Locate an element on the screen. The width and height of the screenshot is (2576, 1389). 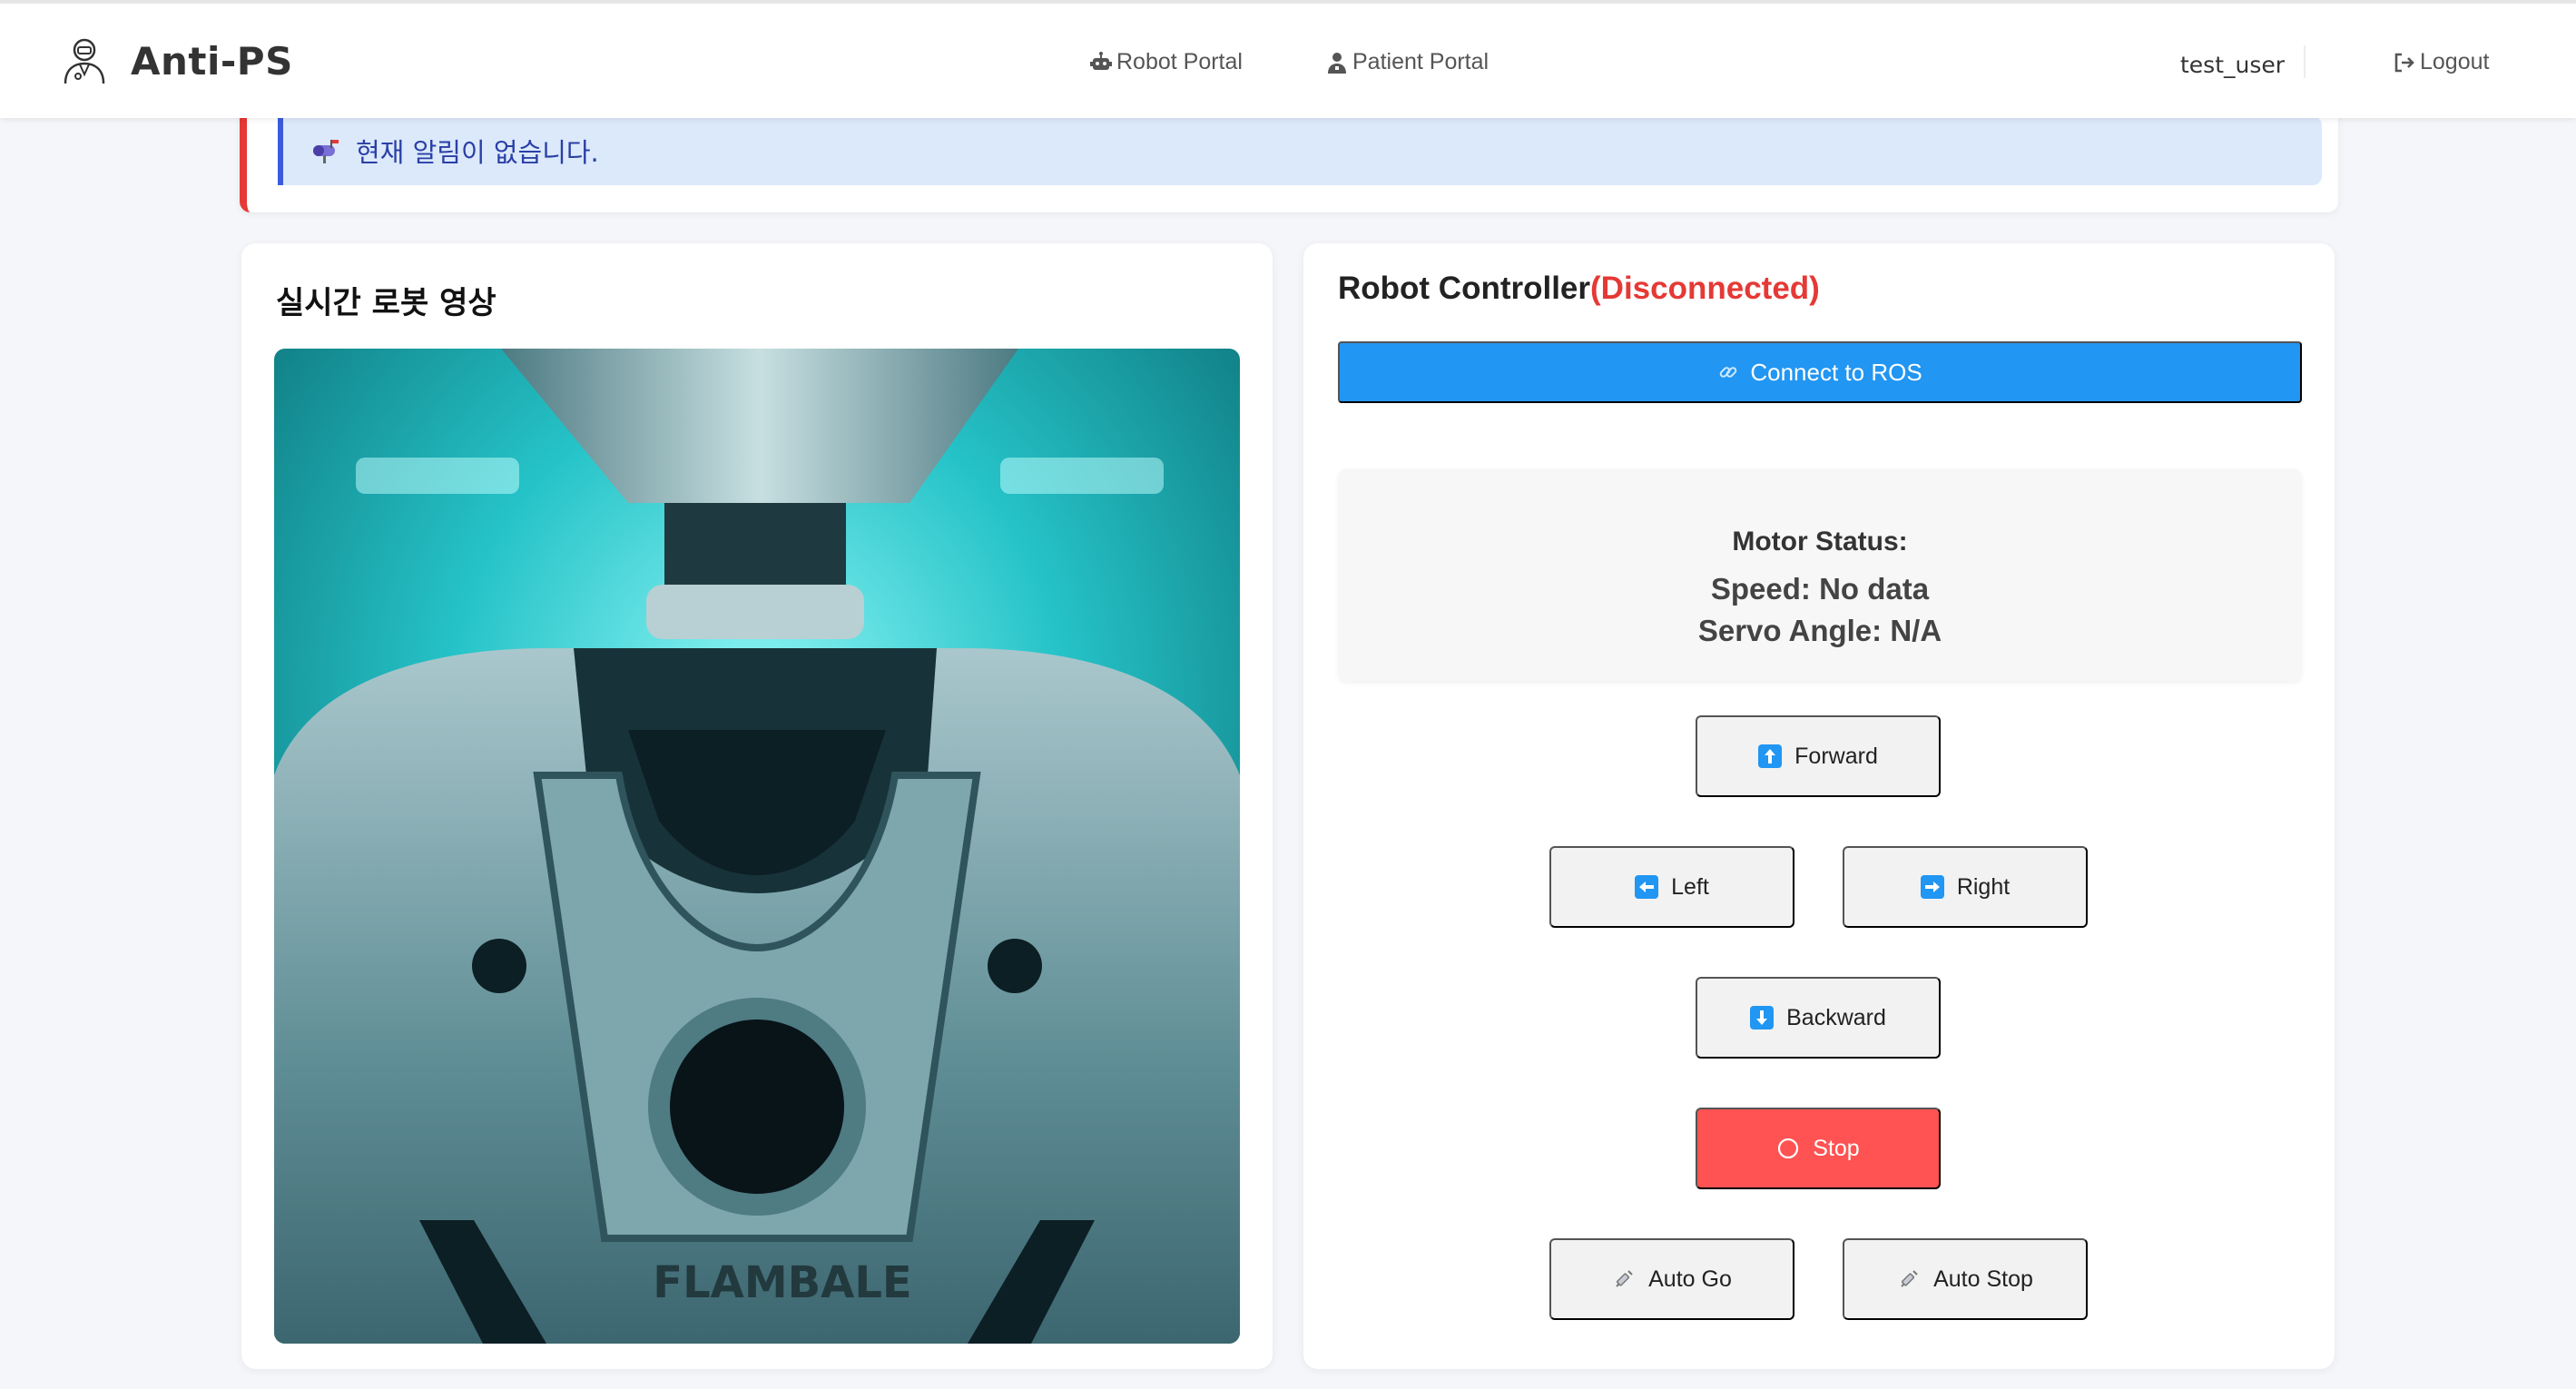
stop-circle-icon is located at coordinates (1788, 1148).